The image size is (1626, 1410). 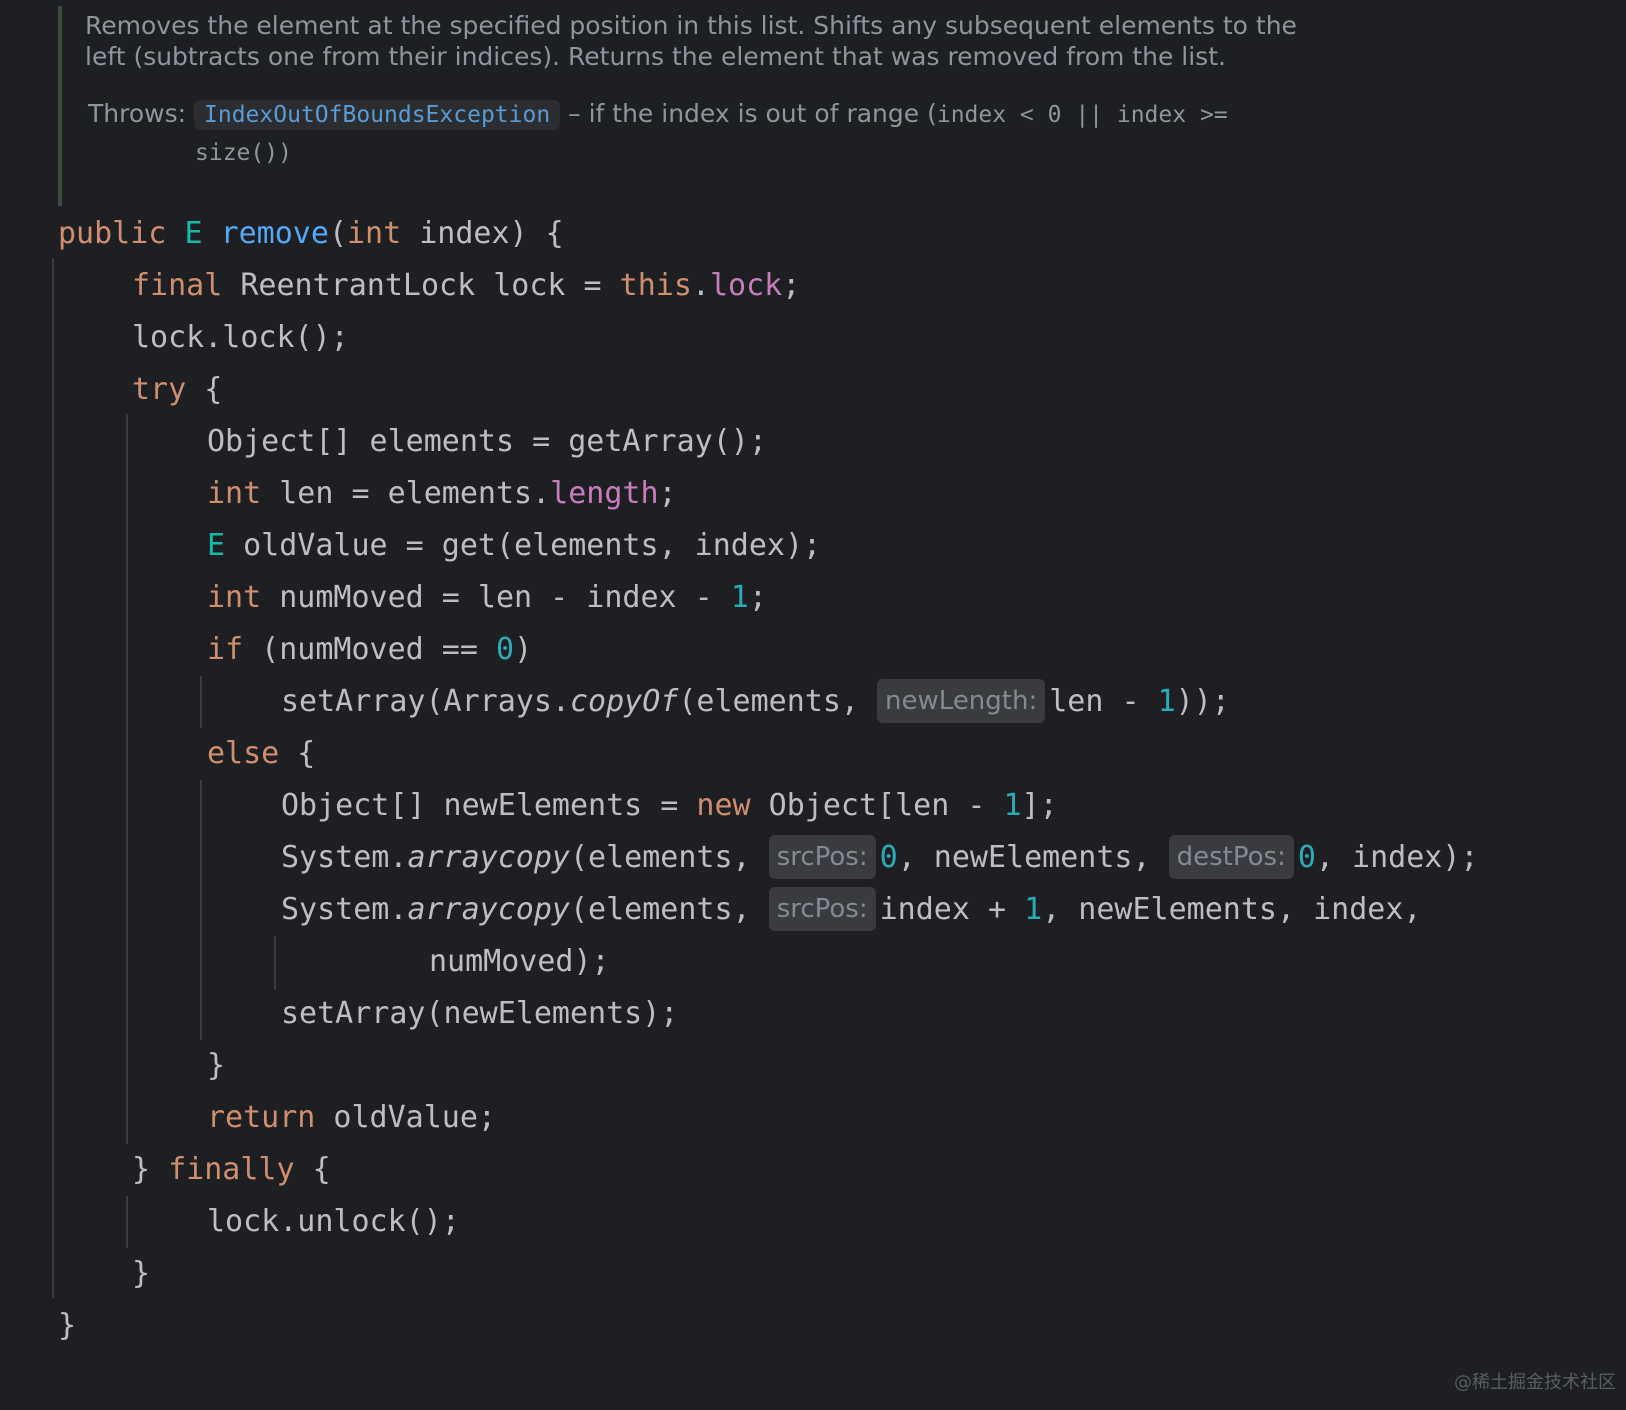 I want to click on field-lock: lock, so click(x=746, y=285).